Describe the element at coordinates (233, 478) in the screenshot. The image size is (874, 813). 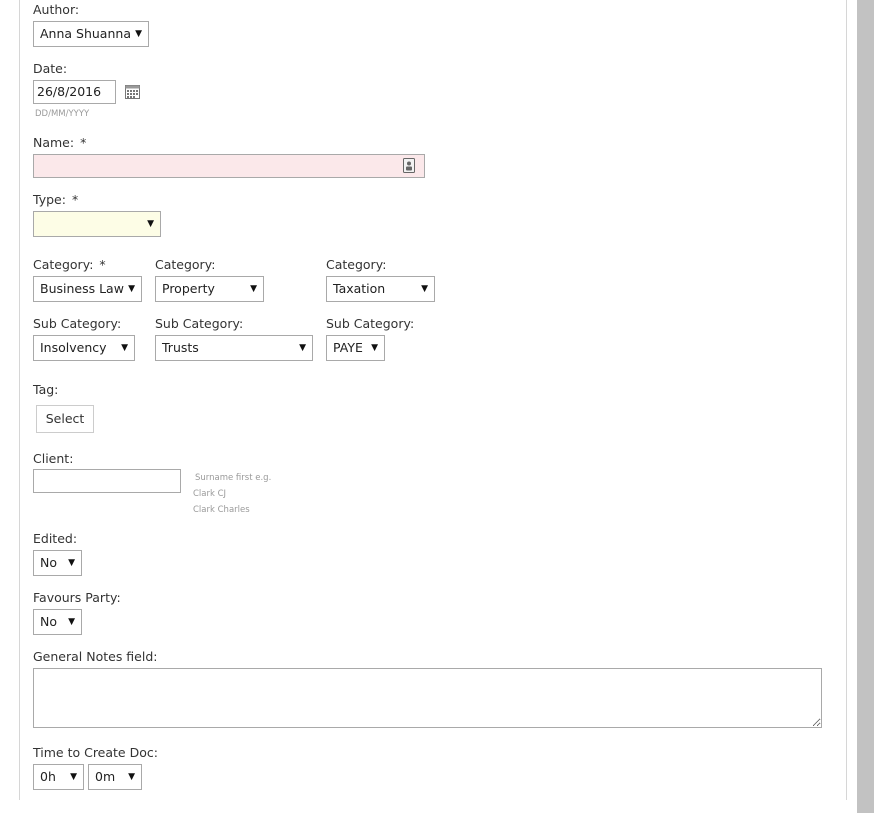
I see `client-hint-line: Surname first e.g.` at that location.